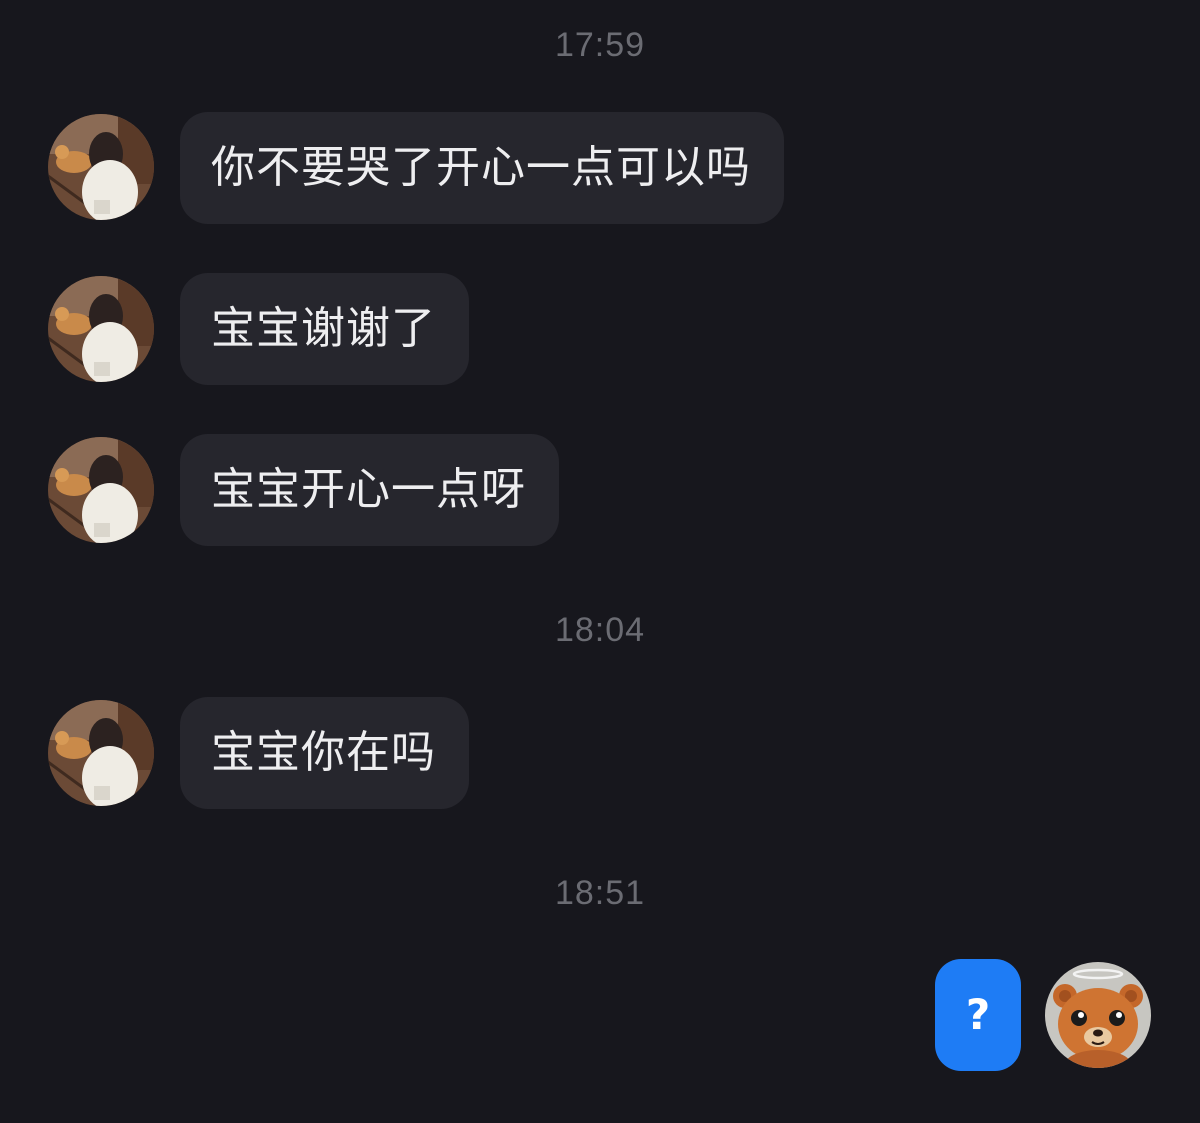 This screenshot has width=1200, height=1123. I want to click on self-avatar, so click(1098, 1015).